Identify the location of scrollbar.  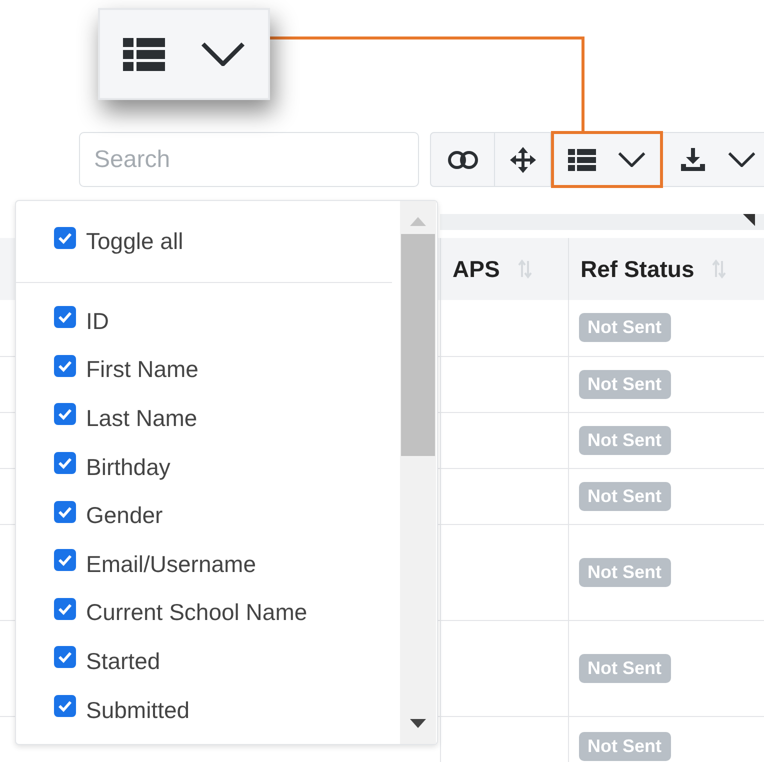
(418, 472).